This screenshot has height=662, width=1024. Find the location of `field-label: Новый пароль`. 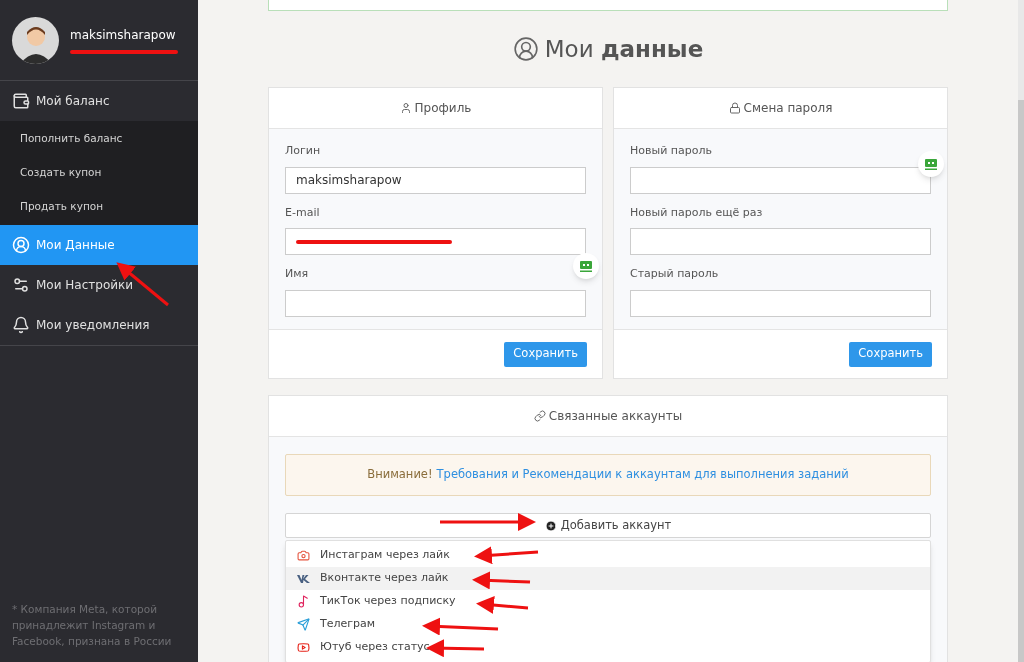

field-label: Новый пароль is located at coordinates (671, 151).